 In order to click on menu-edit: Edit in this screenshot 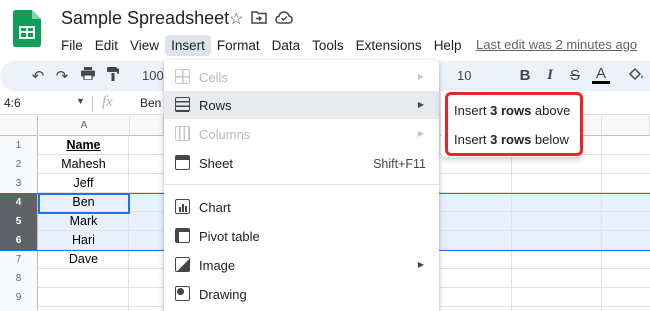, I will do `click(106, 45)`.